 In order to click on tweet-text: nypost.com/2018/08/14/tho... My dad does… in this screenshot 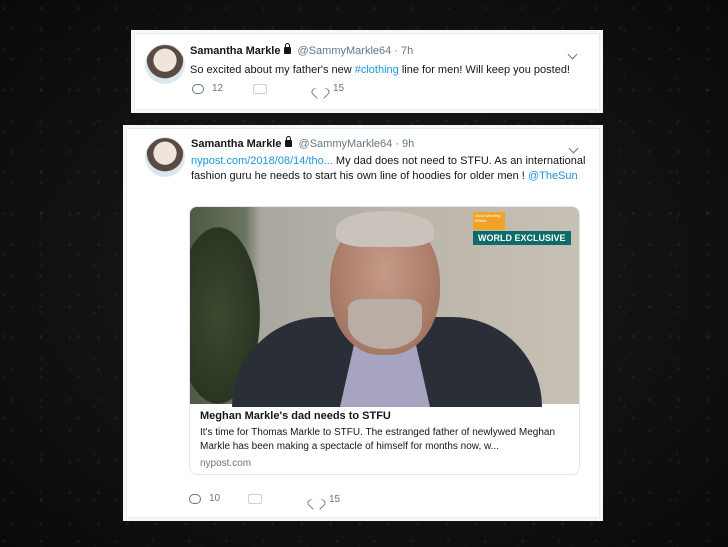, I will do `click(391, 169)`.